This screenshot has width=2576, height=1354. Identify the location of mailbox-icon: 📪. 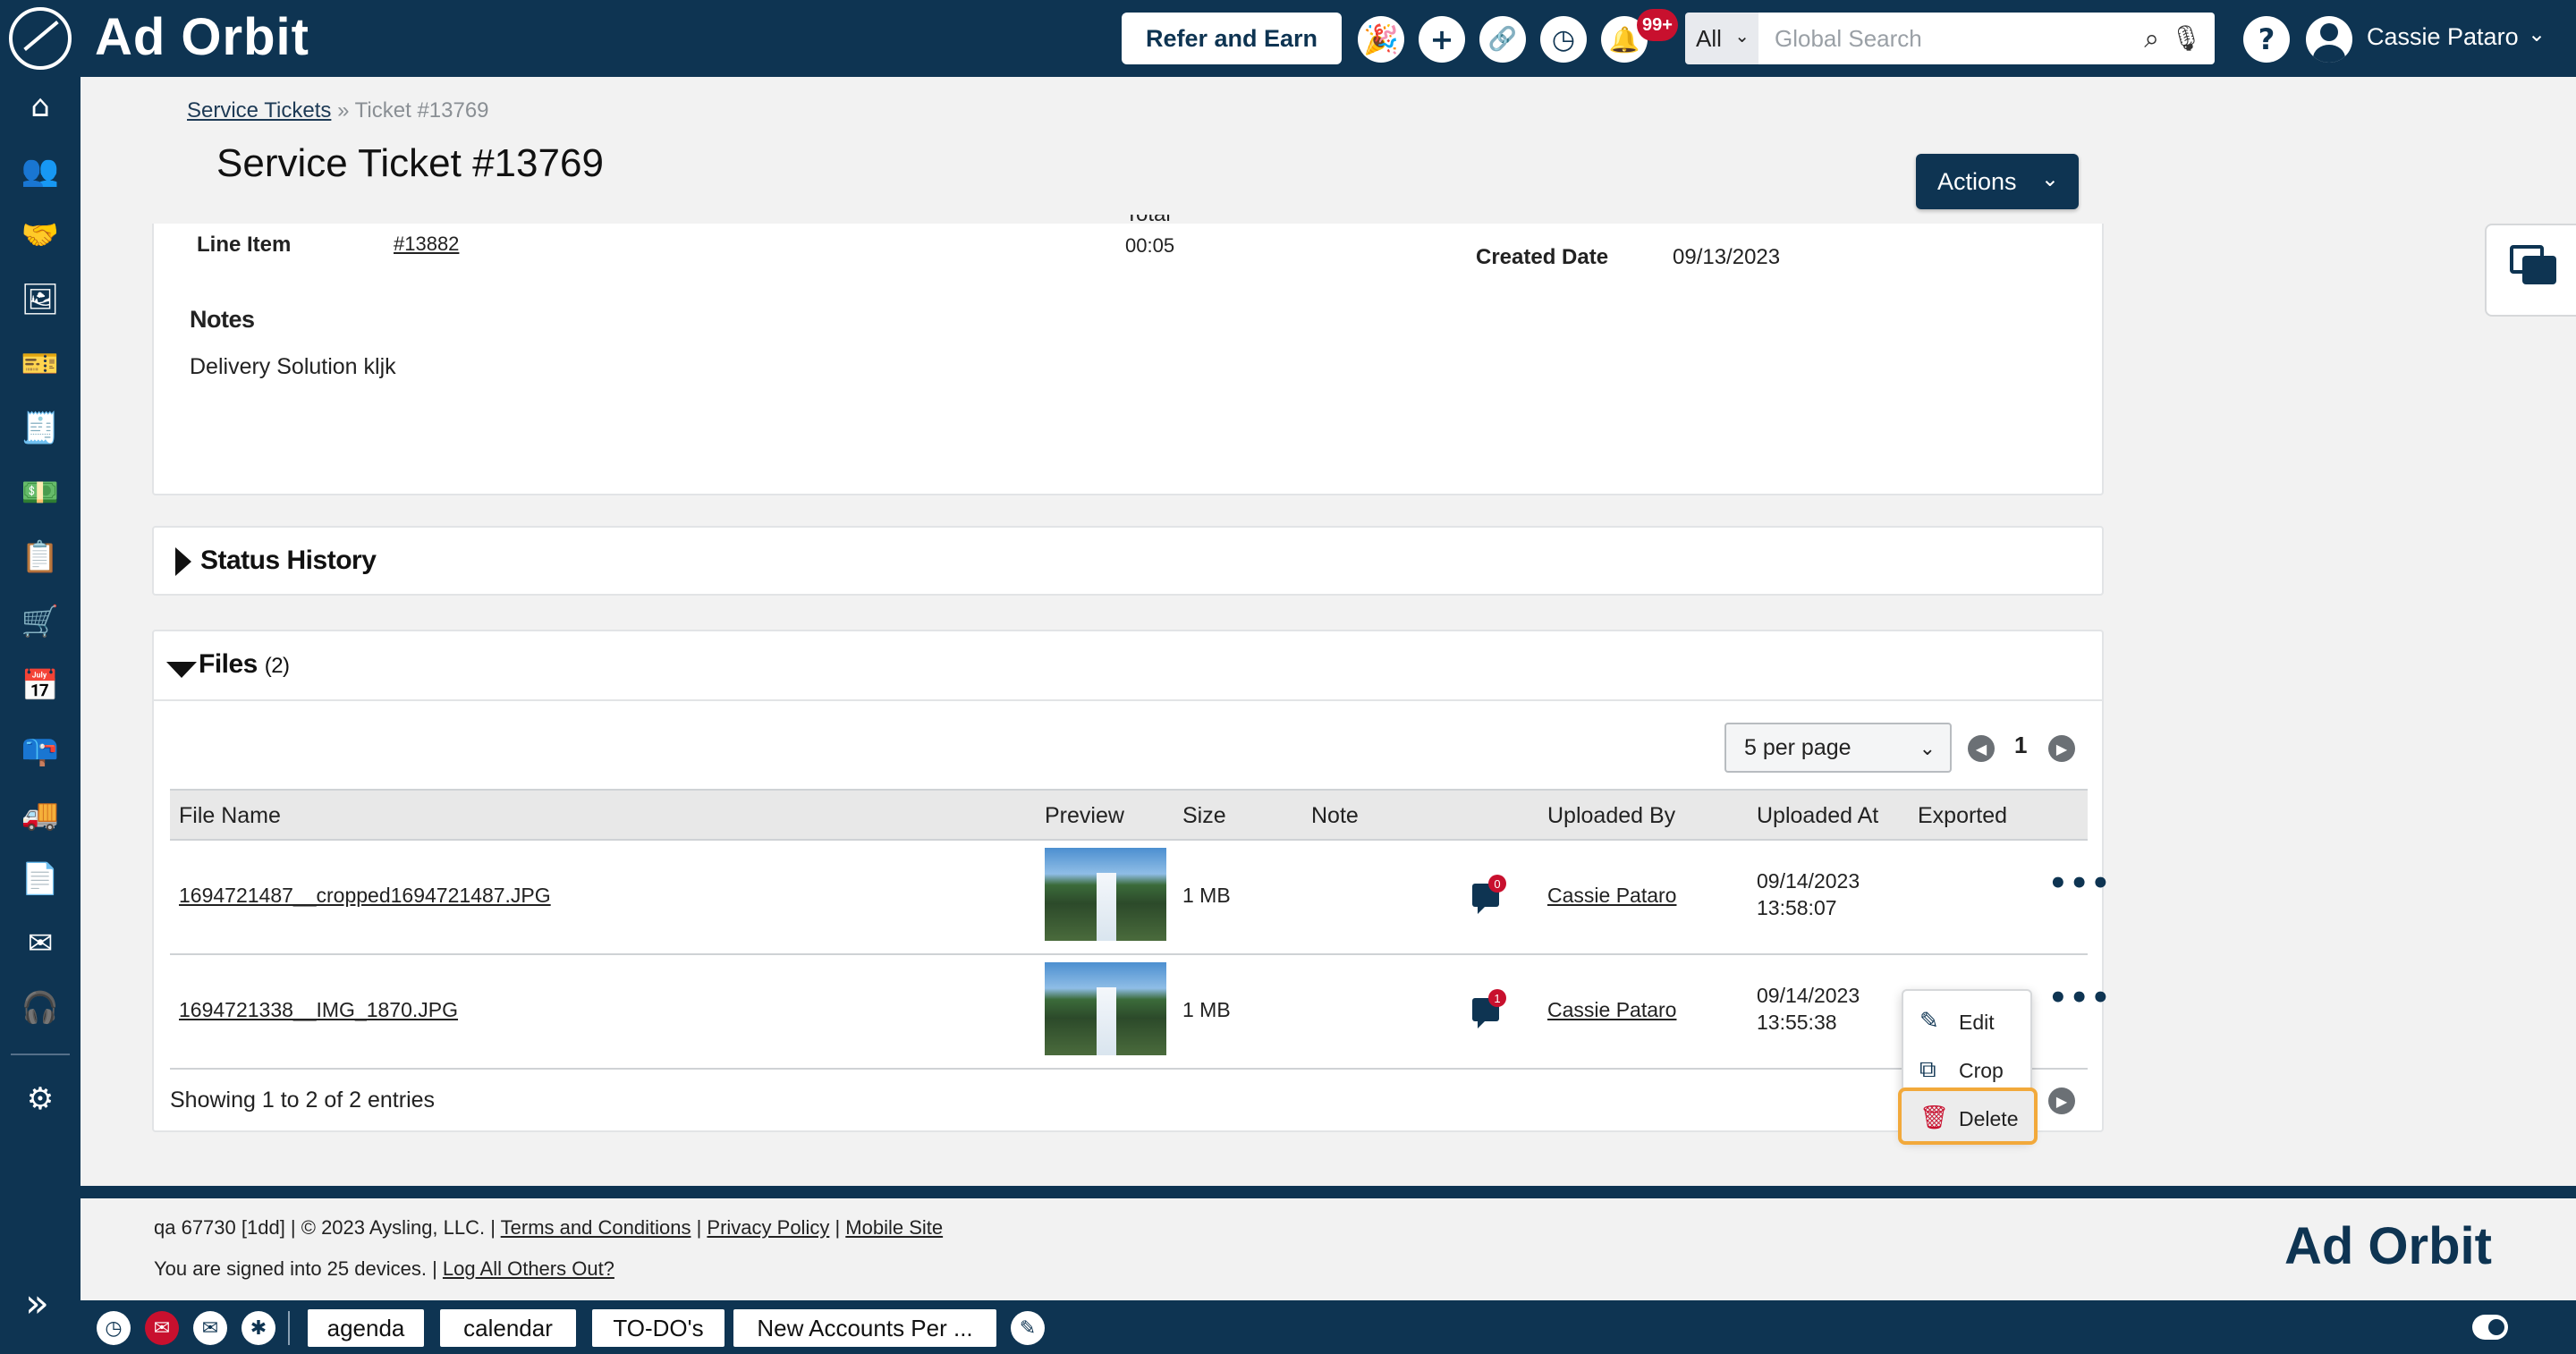
(40, 750).